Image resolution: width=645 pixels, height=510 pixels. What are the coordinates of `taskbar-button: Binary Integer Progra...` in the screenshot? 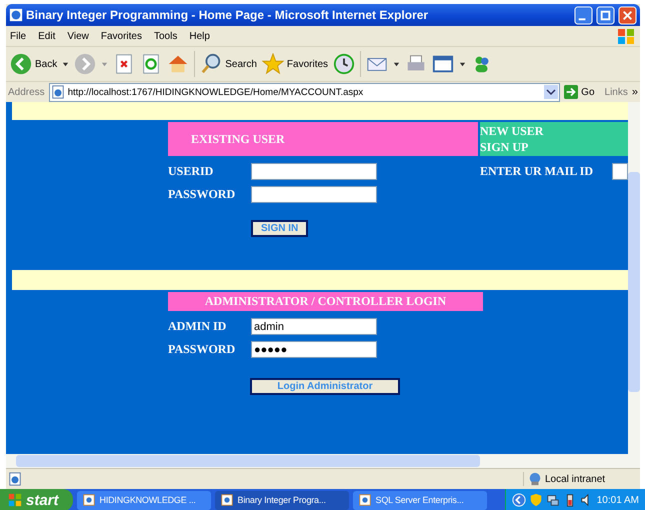 It's located at (281, 500).